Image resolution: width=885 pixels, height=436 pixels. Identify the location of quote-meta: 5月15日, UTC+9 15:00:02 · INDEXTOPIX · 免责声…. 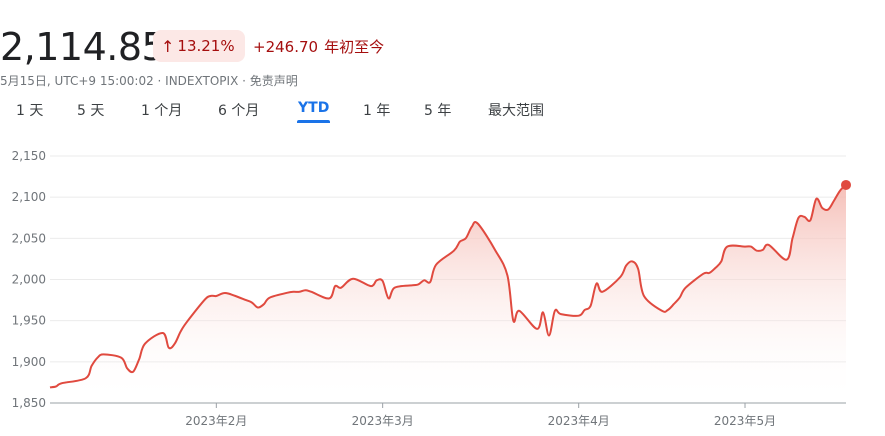
(149, 81).